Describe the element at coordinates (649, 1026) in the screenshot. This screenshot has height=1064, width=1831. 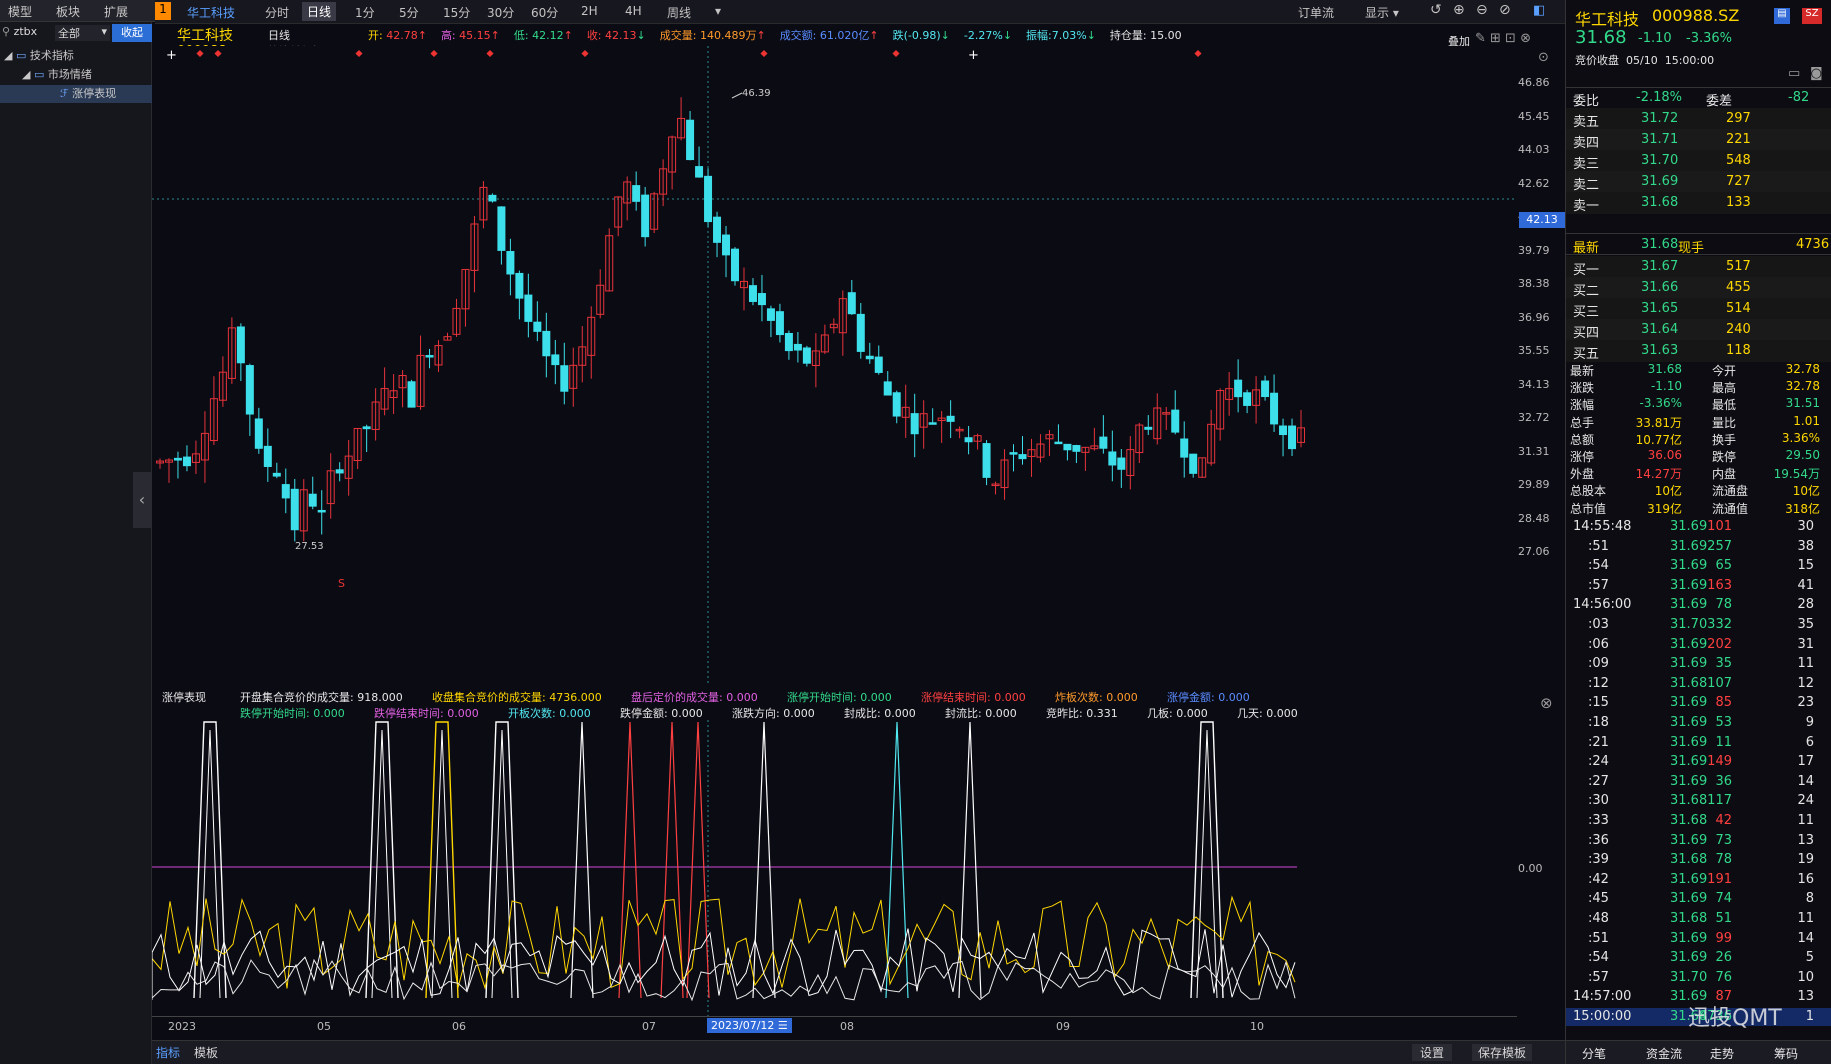
I see `time-axis-label: 07` at that location.